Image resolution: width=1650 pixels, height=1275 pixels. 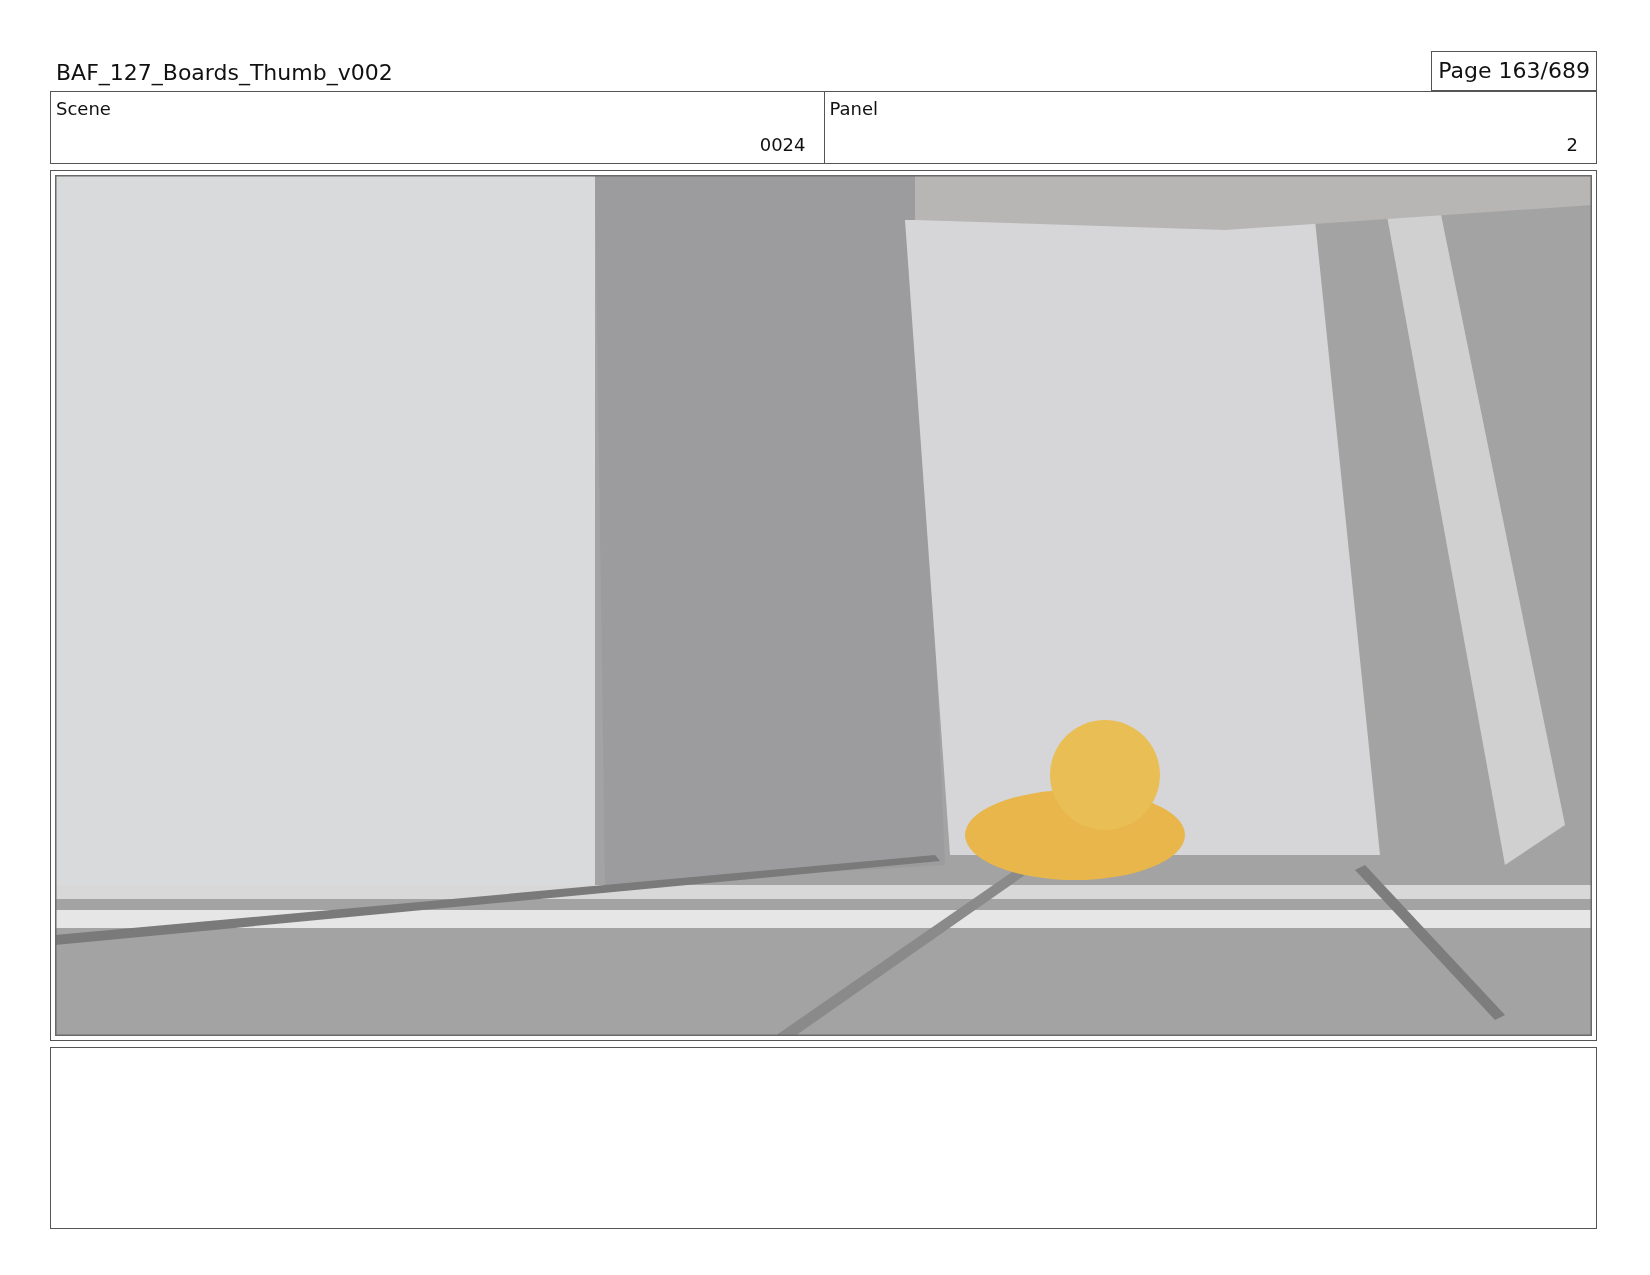 What do you see at coordinates (83, 108) in the screenshot?
I see `field-label: Scene` at bounding box center [83, 108].